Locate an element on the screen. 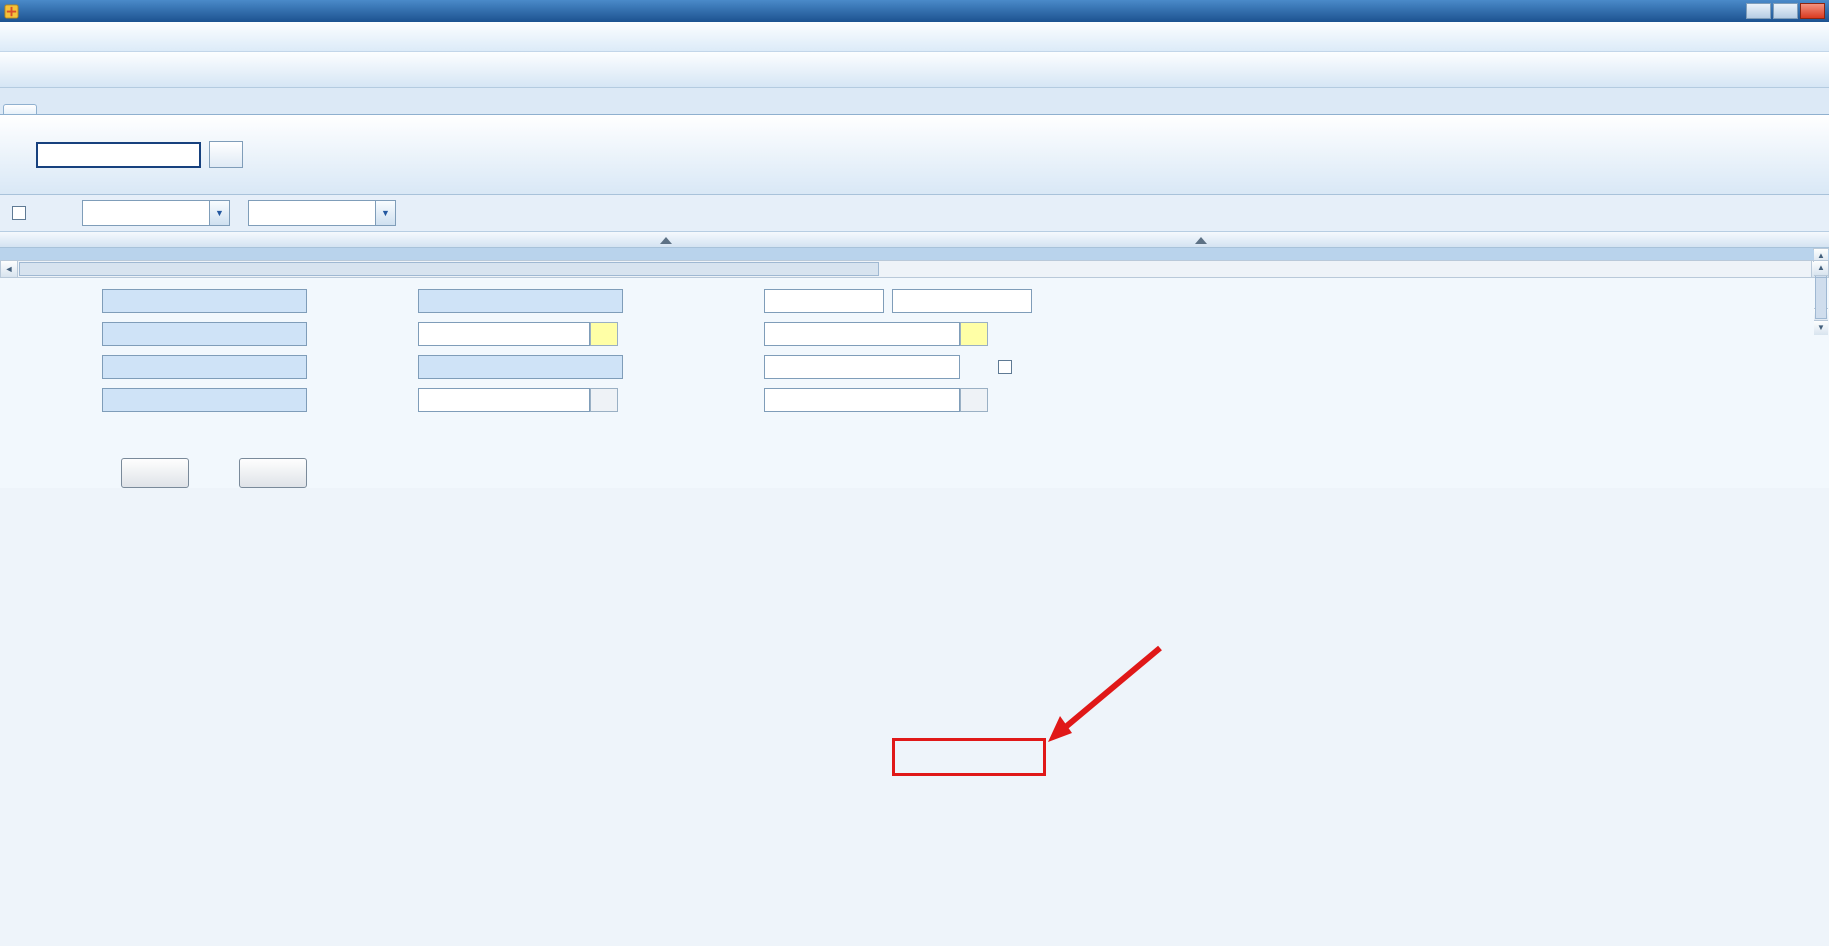 This screenshot has height=946, width=1829. dosage-form-combo is located at coordinates (962, 300).